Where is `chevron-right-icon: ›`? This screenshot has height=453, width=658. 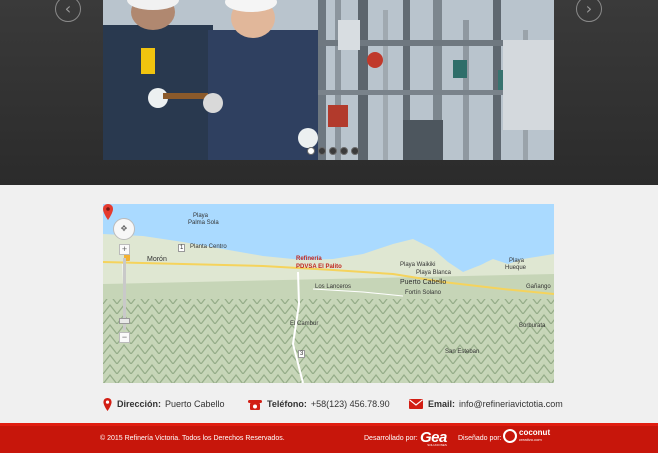 chevron-right-icon: › is located at coordinates (589, 9).